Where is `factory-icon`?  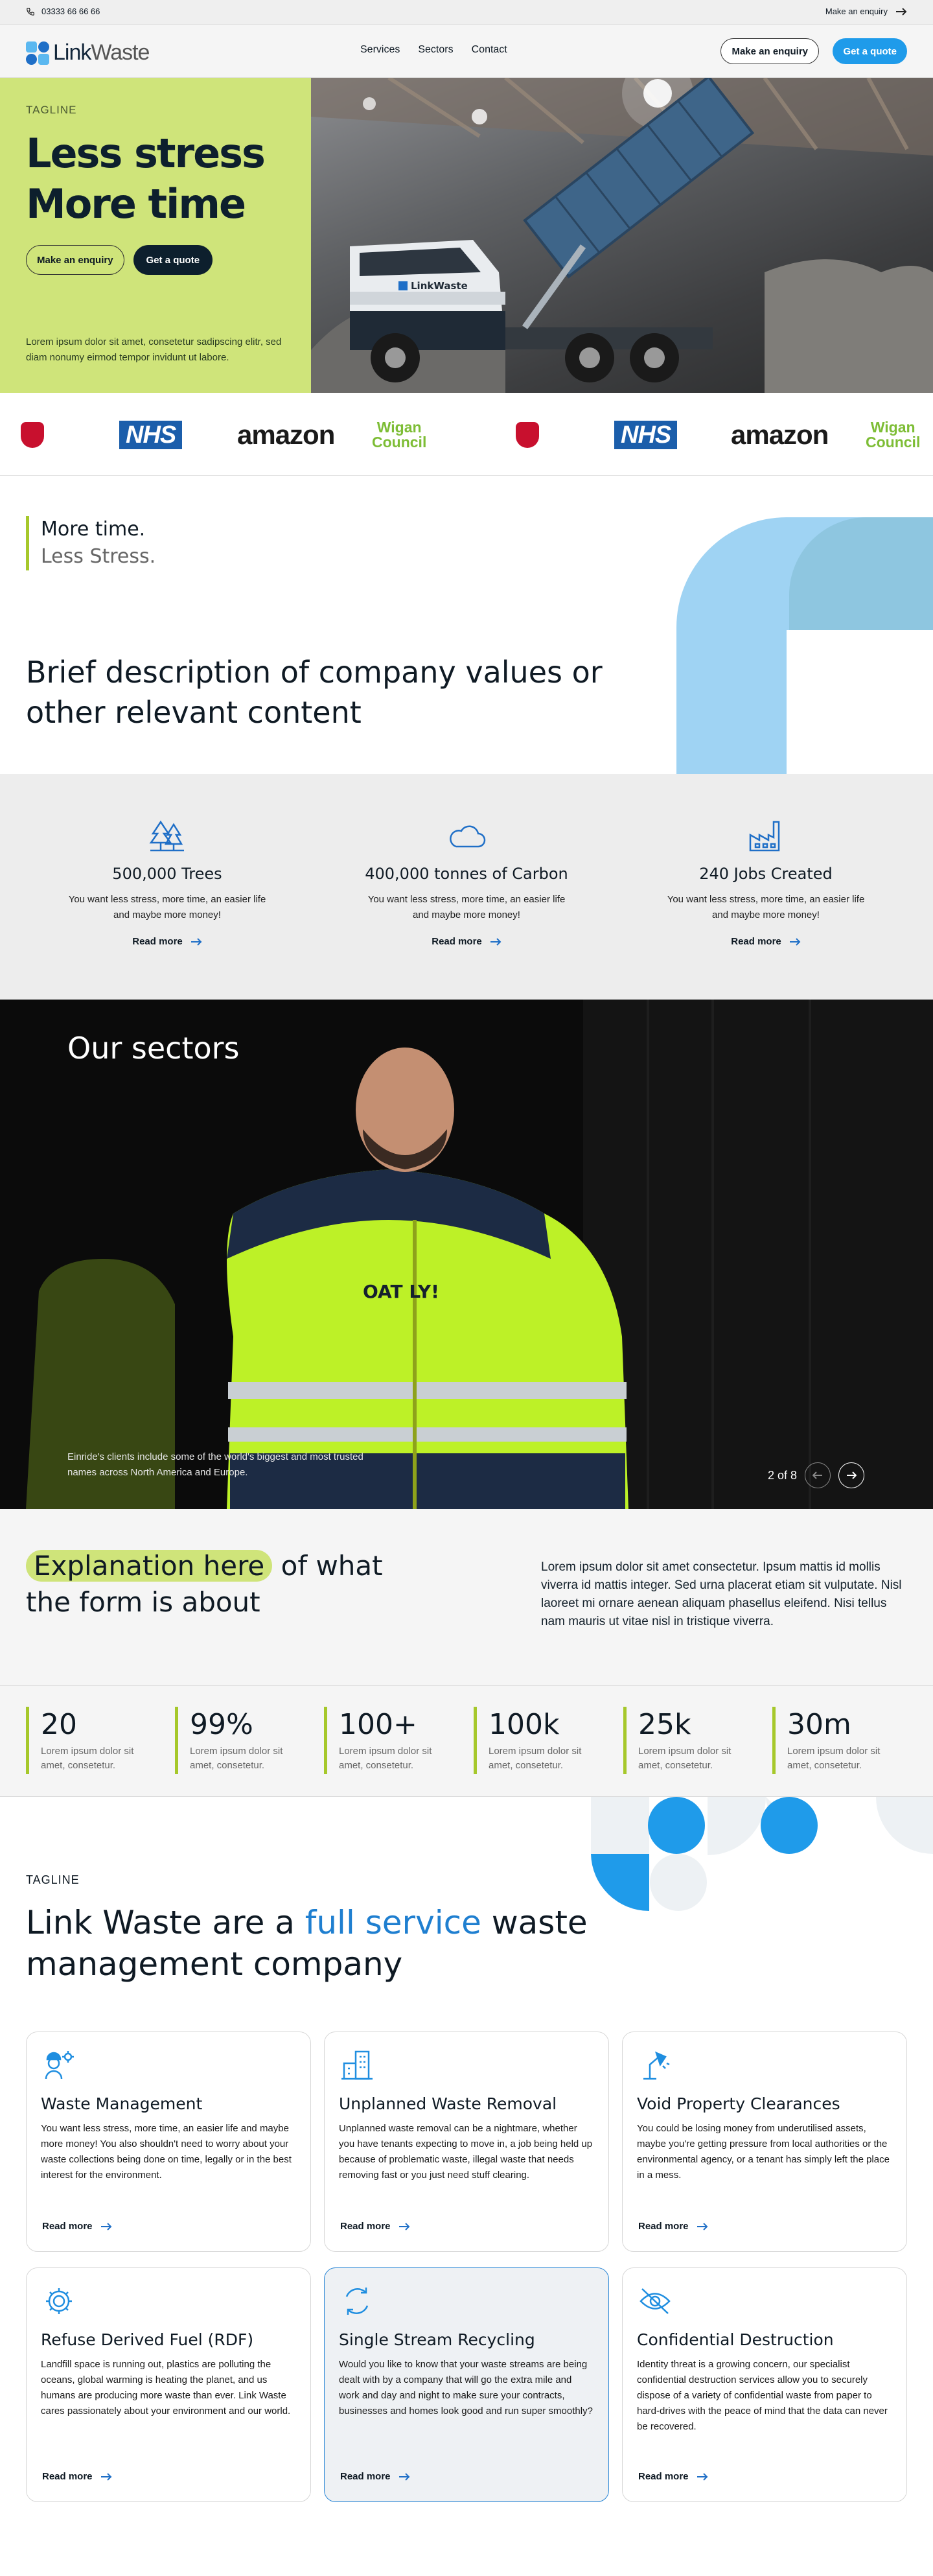 factory-icon is located at coordinates (764, 836).